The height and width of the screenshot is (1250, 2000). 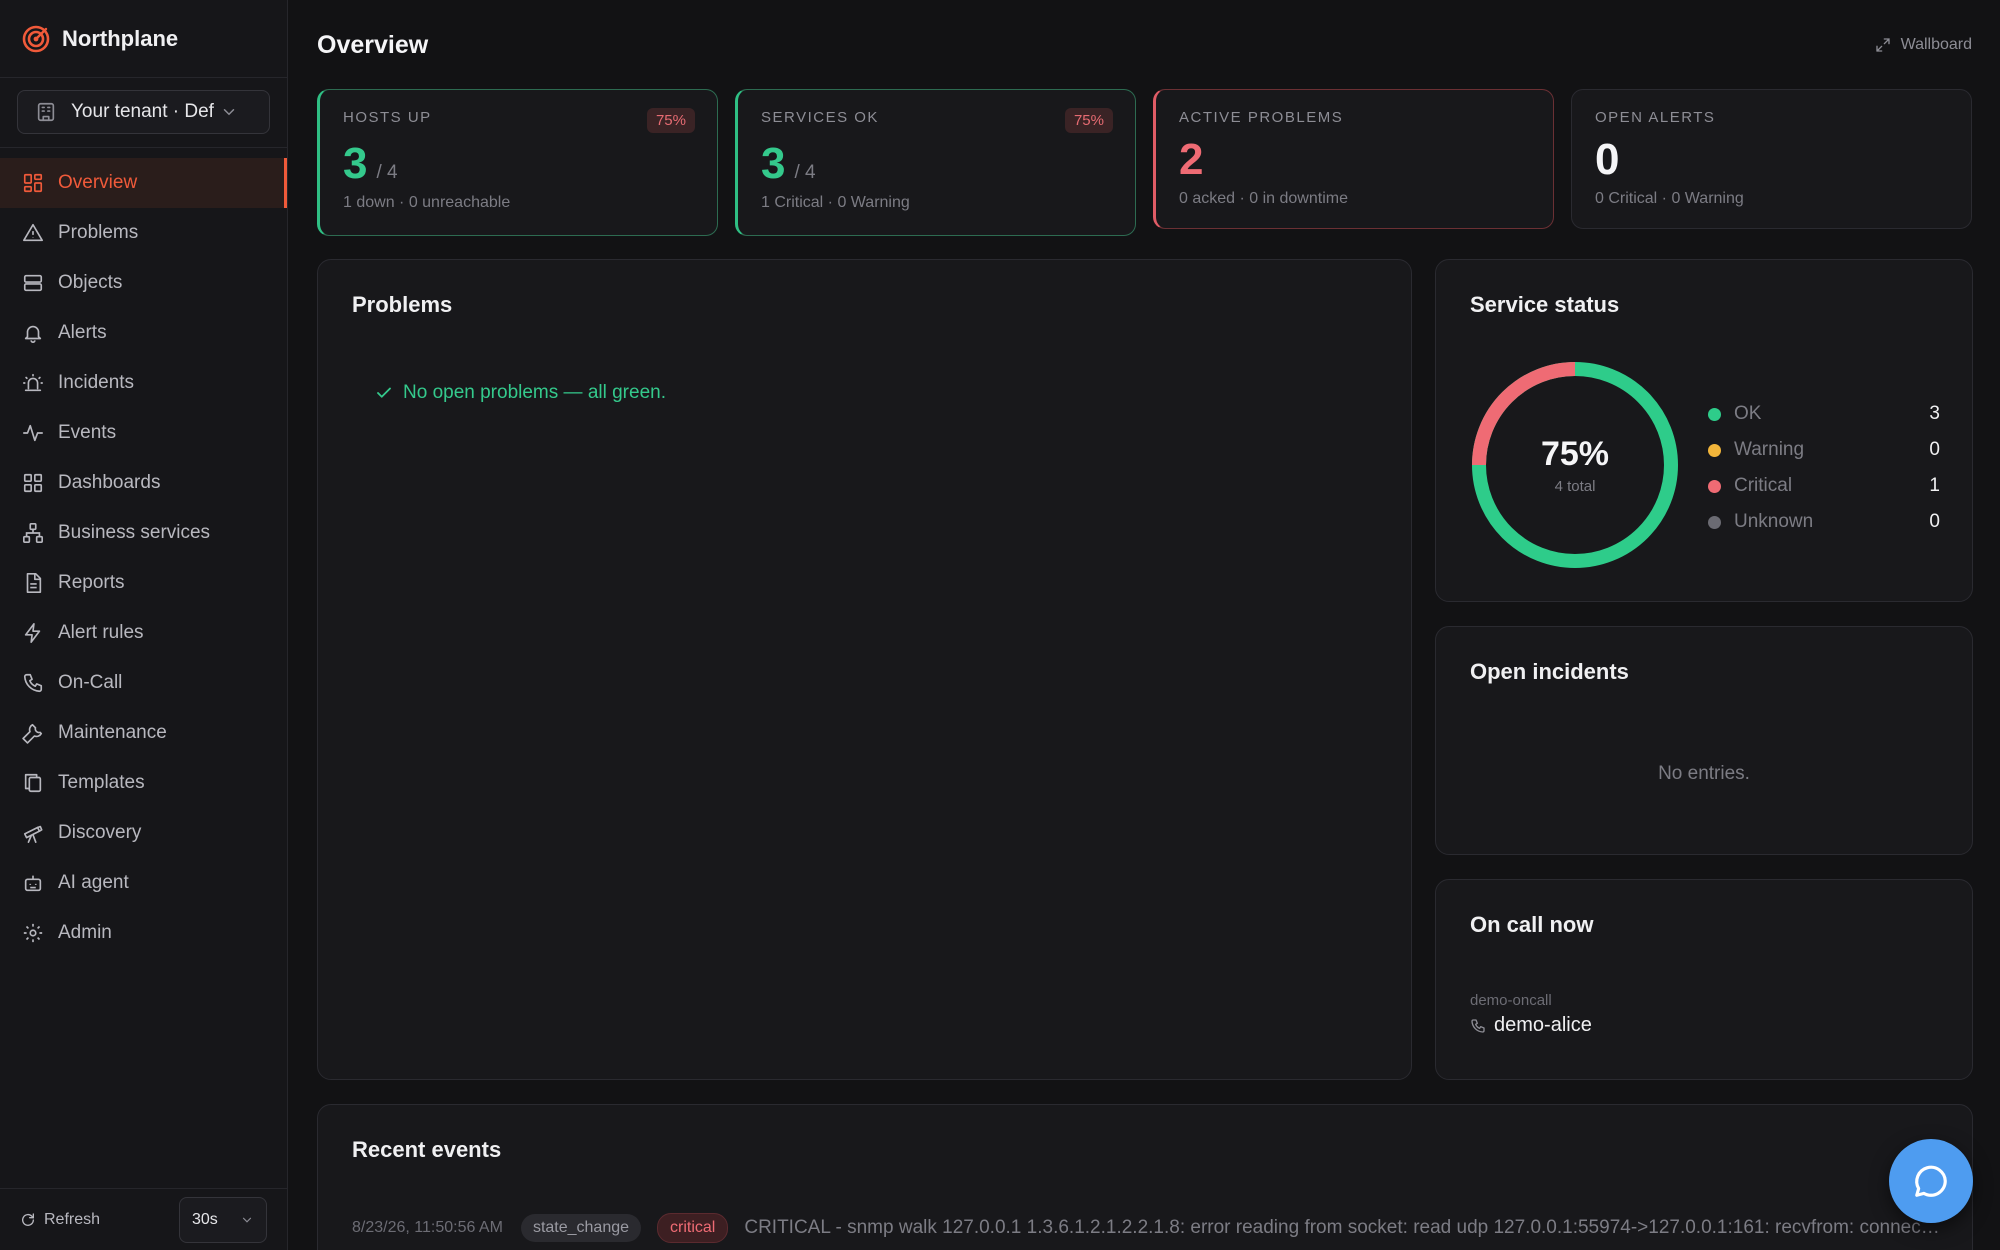 What do you see at coordinates (427, 1227) in the screenshot?
I see `event-time: 8/23/26, 11:50:56 AM` at bounding box center [427, 1227].